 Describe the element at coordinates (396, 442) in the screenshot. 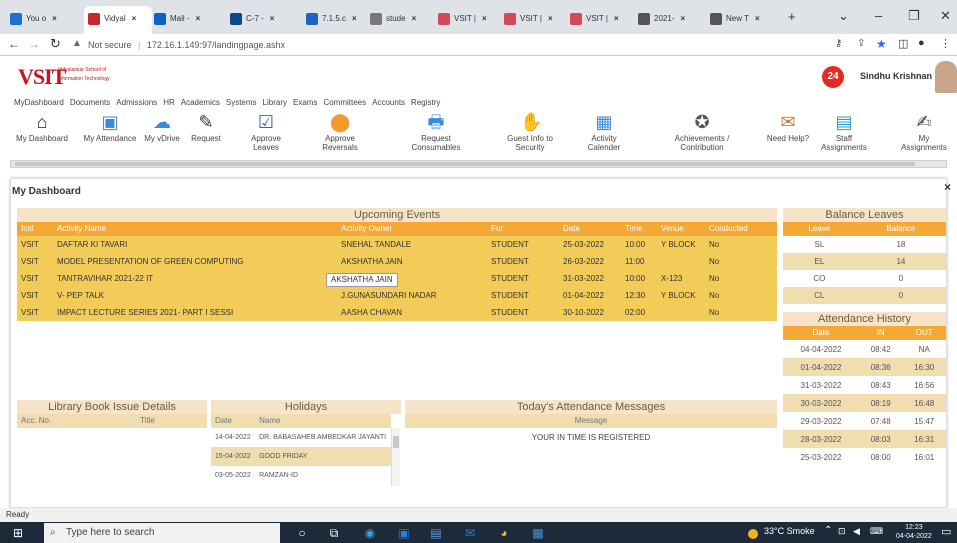

I see `holidays-scroll-thumb` at that location.